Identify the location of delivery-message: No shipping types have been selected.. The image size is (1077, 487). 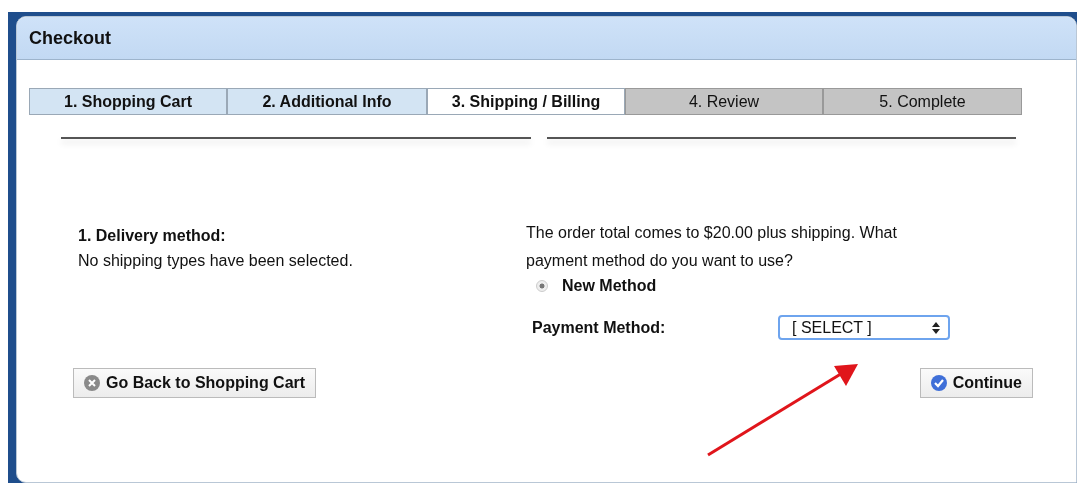
(216, 261).